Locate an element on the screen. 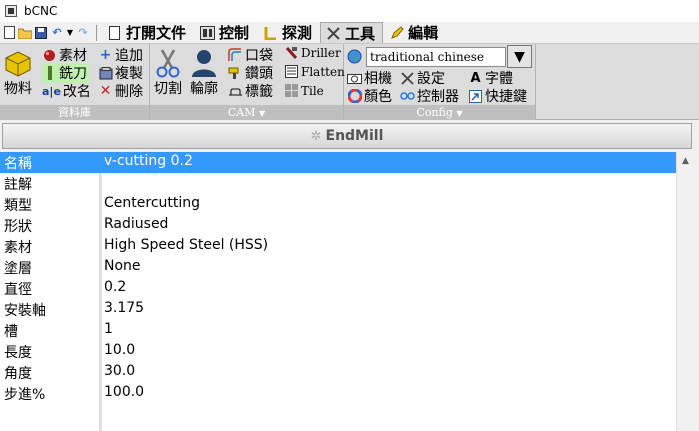 This screenshot has width=699, height=431. cut-label: 切割 is located at coordinates (168, 89).